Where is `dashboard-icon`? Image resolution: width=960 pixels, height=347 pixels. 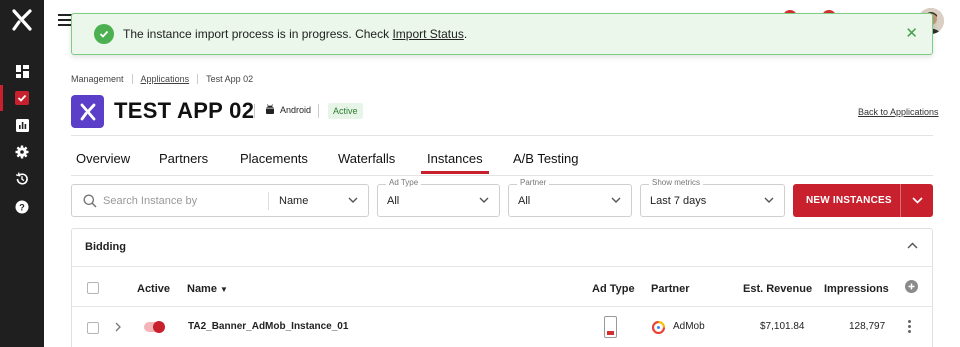 dashboard-icon is located at coordinates (22, 71).